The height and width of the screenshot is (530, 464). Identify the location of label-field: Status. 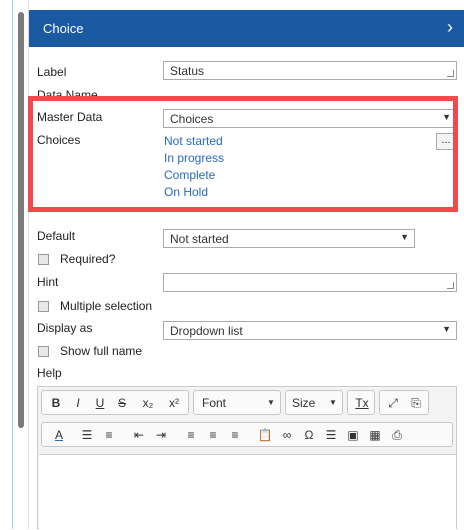
(310, 70).